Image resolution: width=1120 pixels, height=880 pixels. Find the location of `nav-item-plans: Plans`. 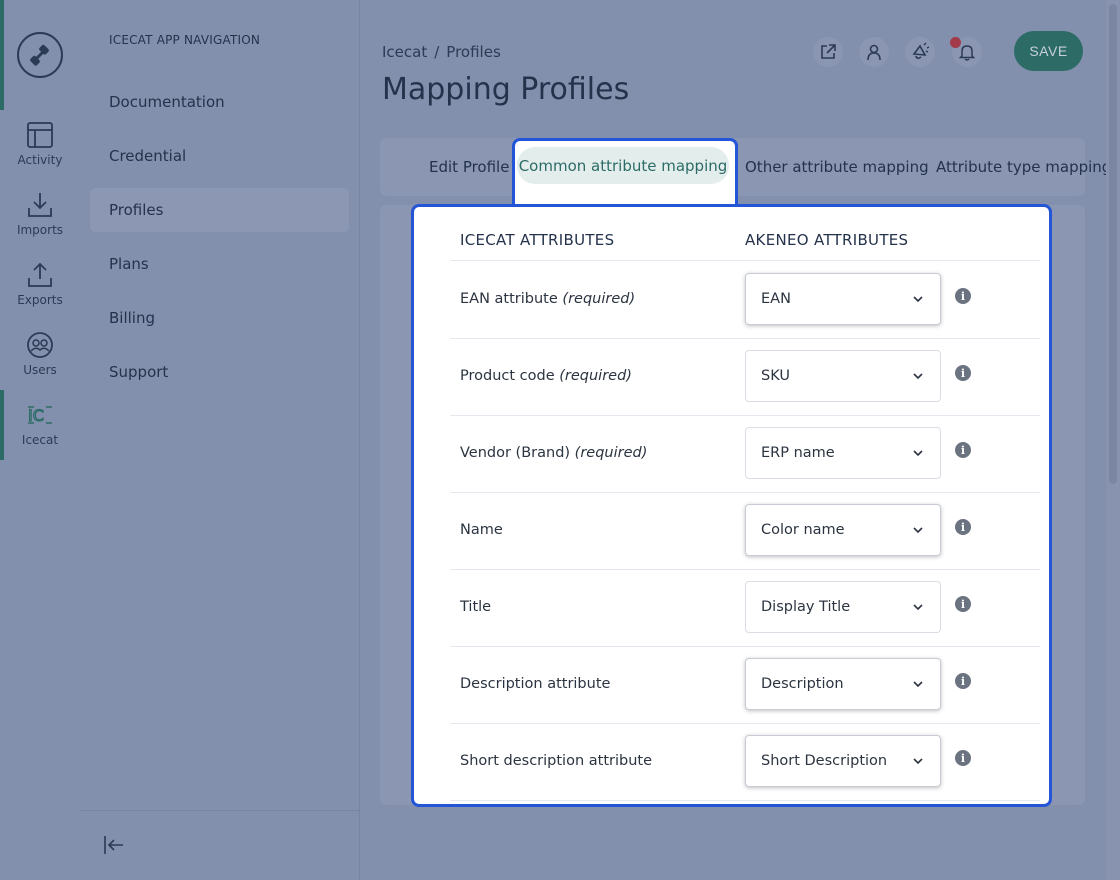

nav-item-plans: Plans is located at coordinates (219, 264).